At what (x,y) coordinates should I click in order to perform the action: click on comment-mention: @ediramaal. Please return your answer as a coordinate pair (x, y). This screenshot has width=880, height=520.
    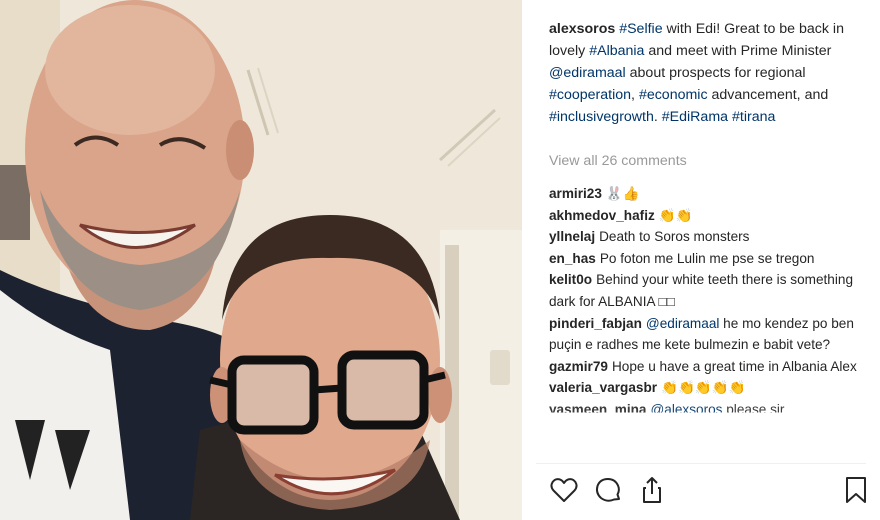
    Looking at the image, I should click on (683, 323).